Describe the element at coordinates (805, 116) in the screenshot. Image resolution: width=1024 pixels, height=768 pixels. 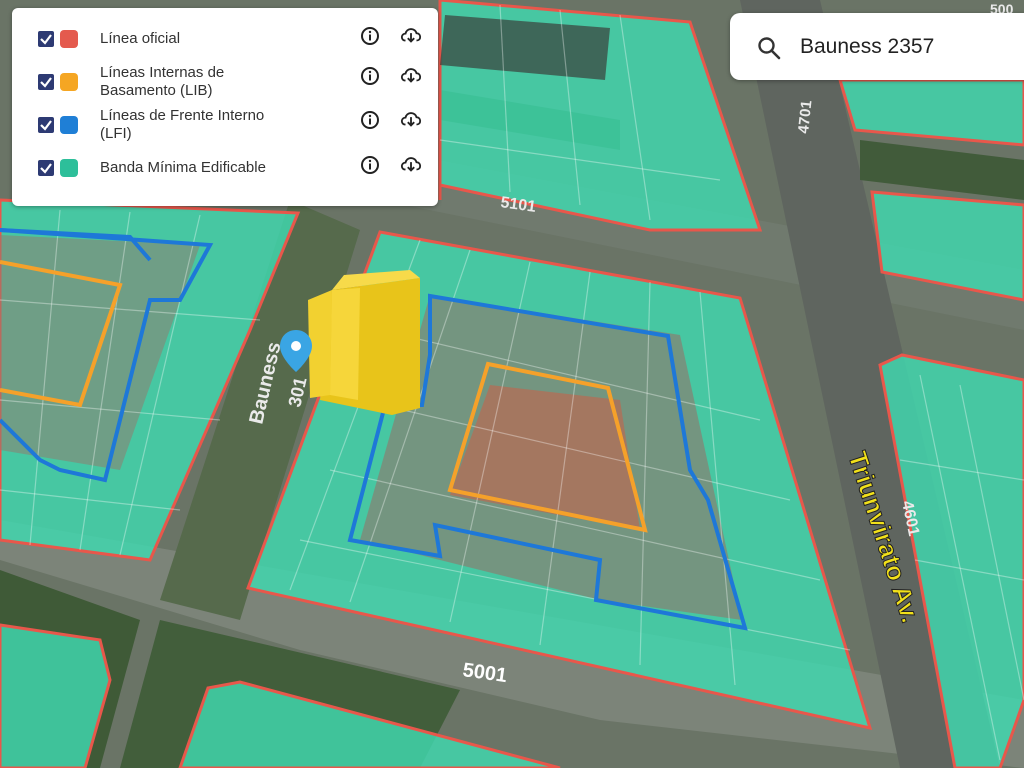
I see `street-number-4701: 4701` at that location.